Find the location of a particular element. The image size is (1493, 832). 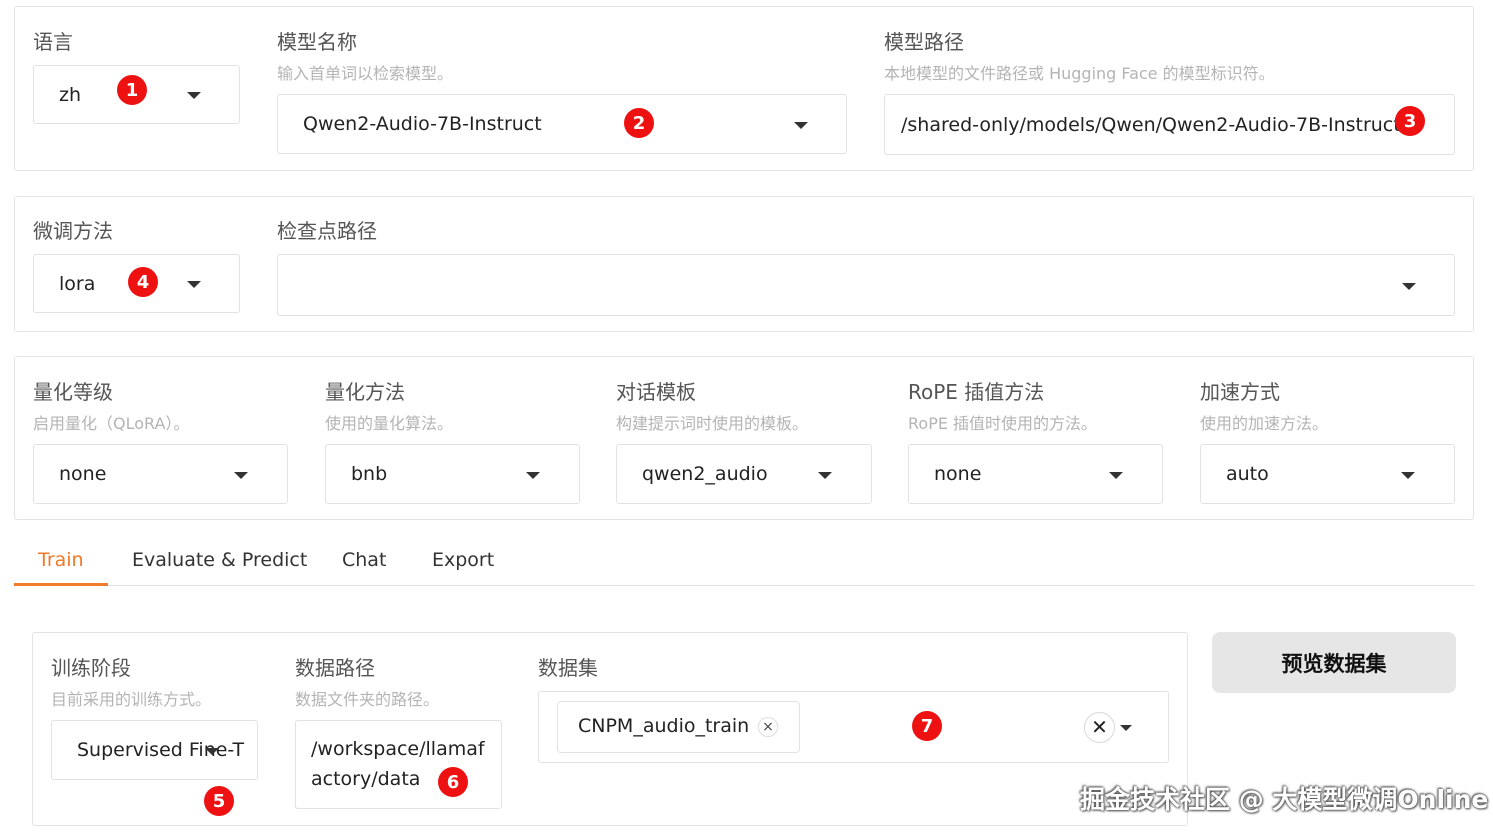

dataset-dir-value-line1: /workspace/llamaf is located at coordinates (398, 749).